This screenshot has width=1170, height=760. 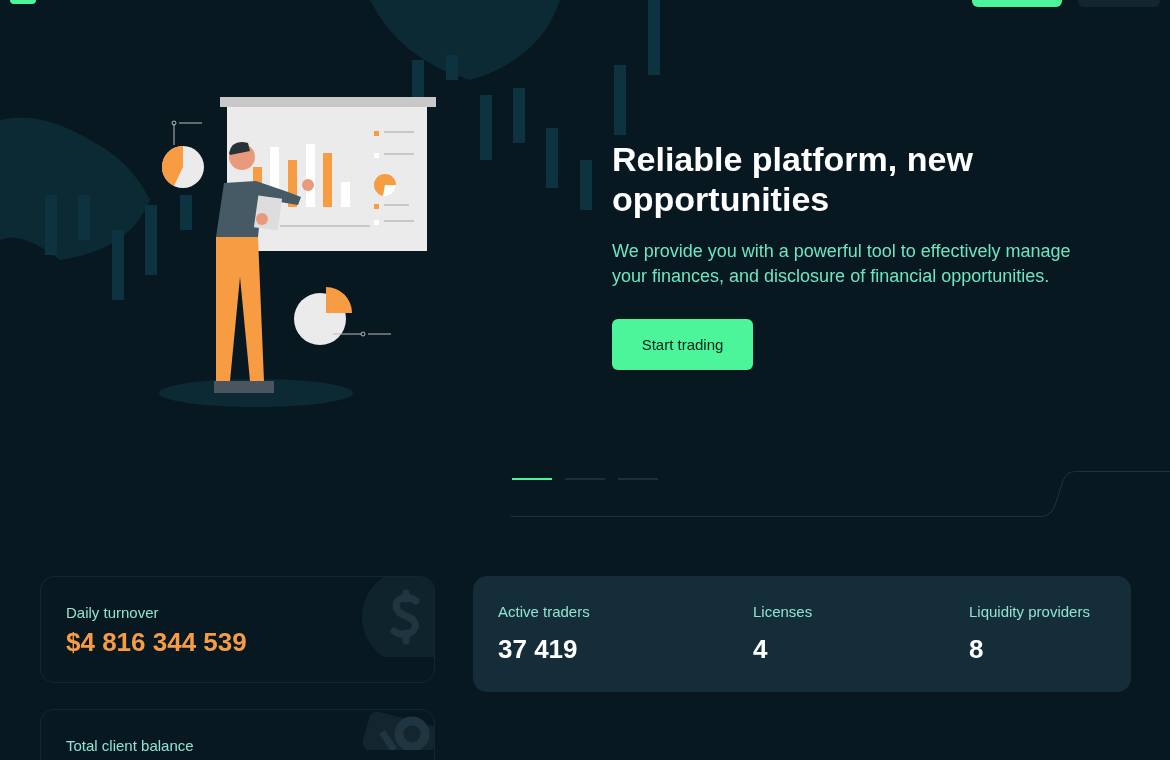 What do you see at coordinates (113, 612) in the screenshot?
I see `stat-label: Daily turnover` at bounding box center [113, 612].